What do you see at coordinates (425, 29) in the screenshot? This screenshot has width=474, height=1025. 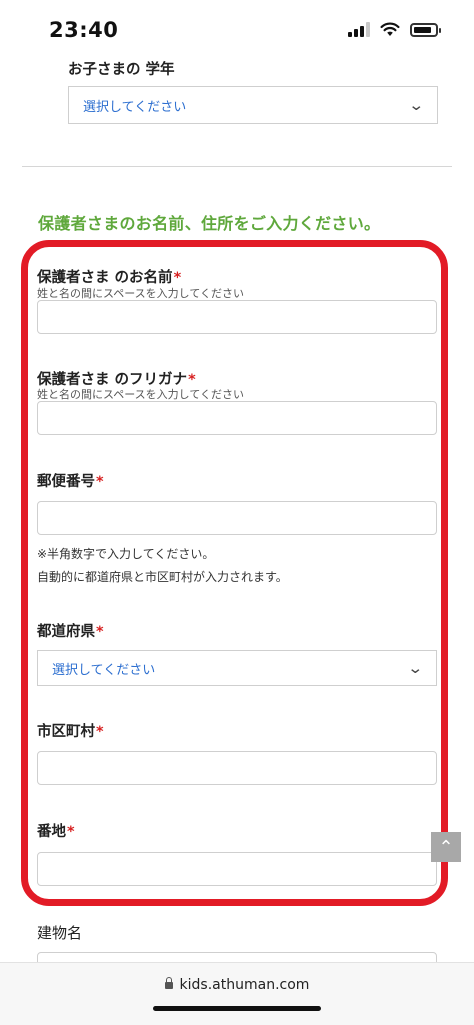 I see `battery-icon` at bounding box center [425, 29].